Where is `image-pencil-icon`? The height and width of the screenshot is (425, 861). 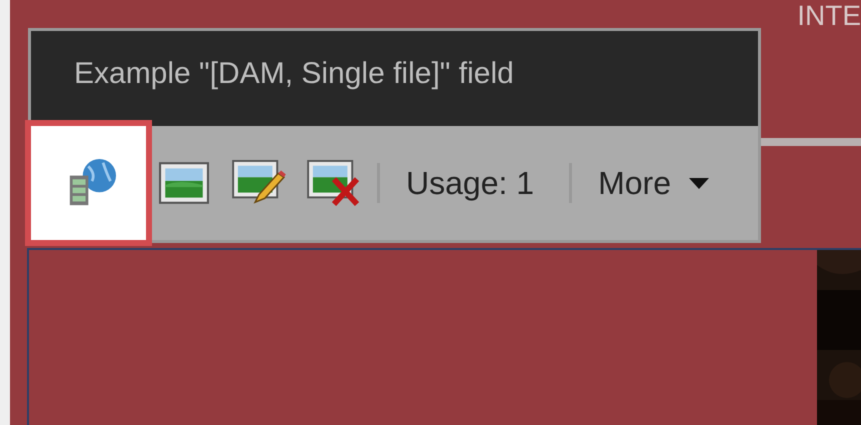
image-pencil-icon is located at coordinates (259, 183).